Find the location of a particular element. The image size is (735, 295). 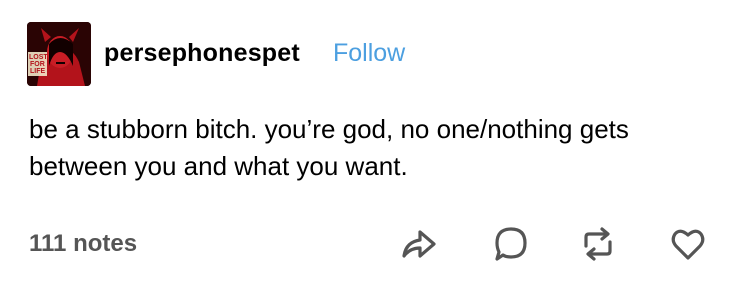

username: persephonespet is located at coordinates (202, 53).